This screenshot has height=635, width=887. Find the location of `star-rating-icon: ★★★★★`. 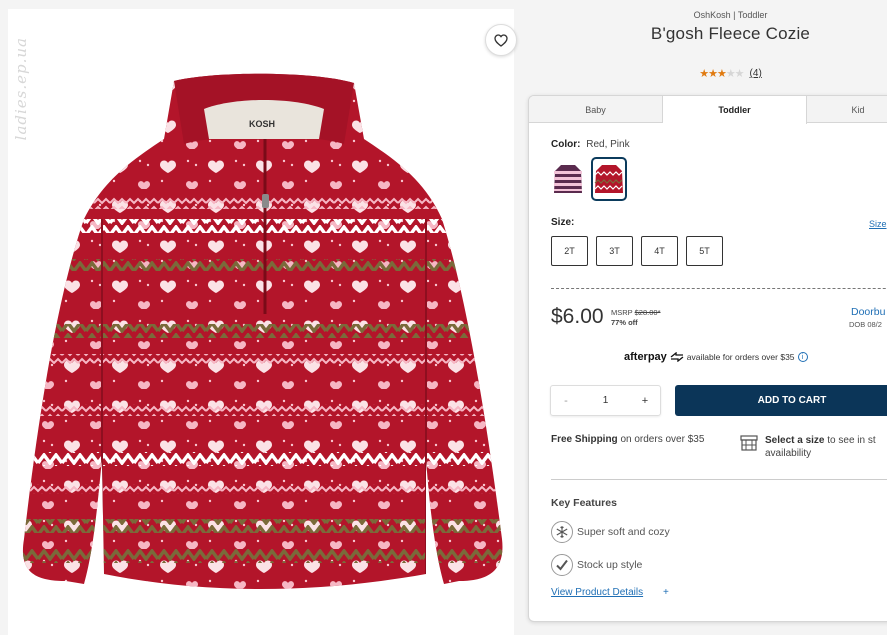

star-rating-icon: ★★★★★ is located at coordinates (721, 74).